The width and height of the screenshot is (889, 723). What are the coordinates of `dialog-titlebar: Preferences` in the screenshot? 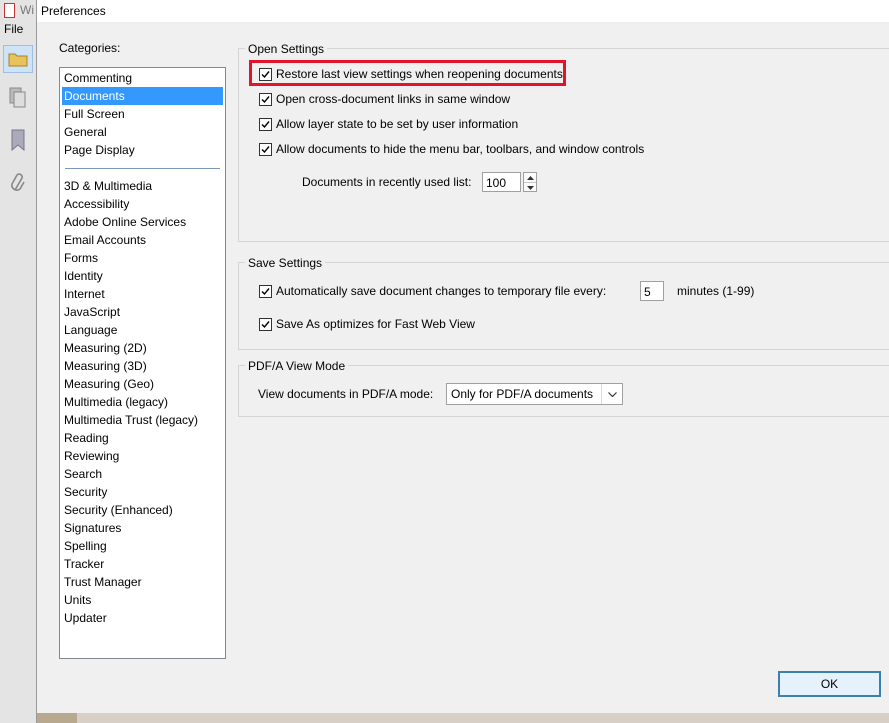 It's located at (463, 11).